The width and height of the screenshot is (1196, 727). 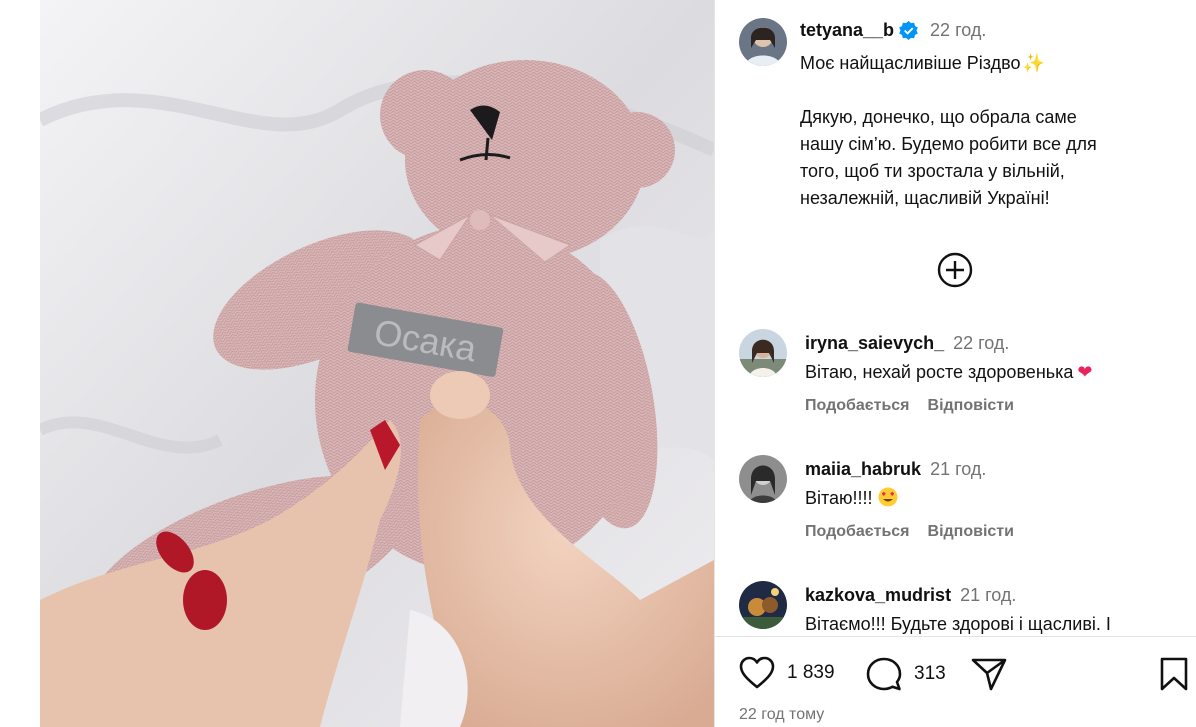 I want to click on share-button, so click(x=989, y=674).